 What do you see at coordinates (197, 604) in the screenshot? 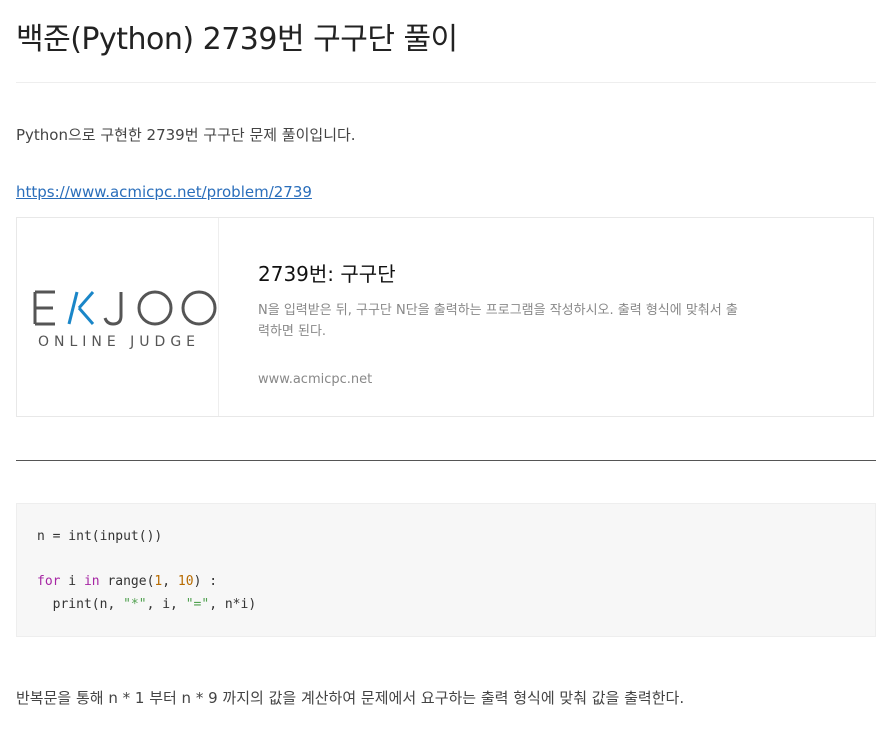
I see `code-string: "="` at bounding box center [197, 604].